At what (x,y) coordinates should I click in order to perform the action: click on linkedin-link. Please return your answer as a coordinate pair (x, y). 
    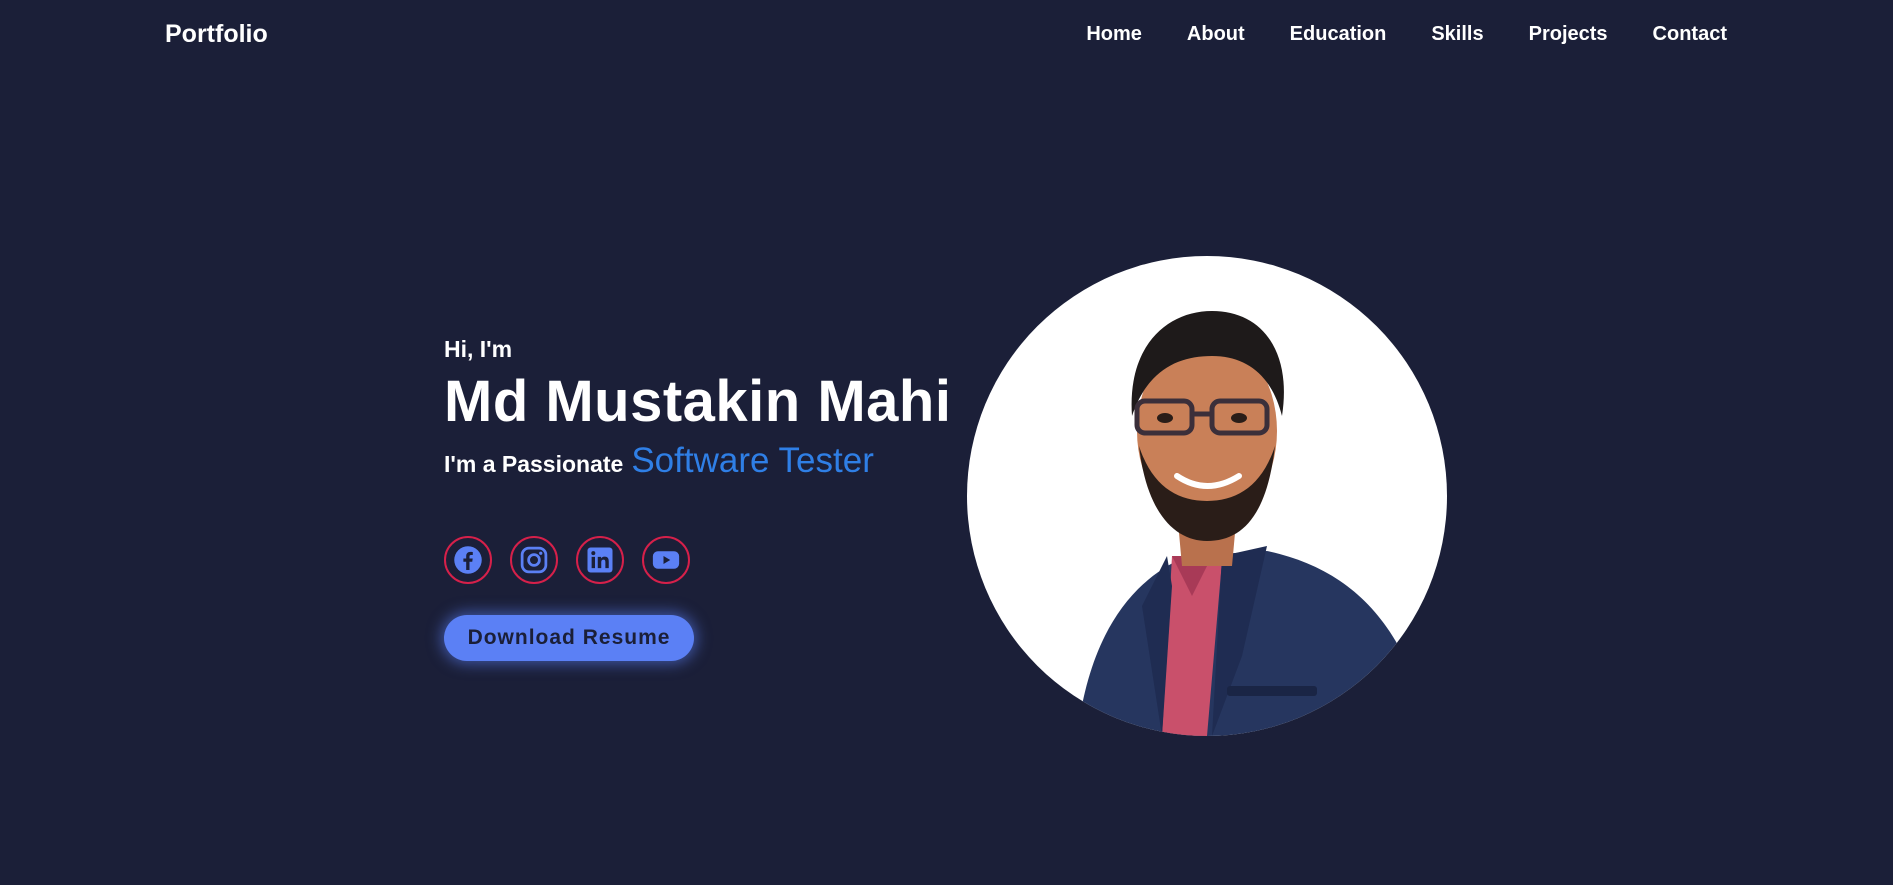
    Looking at the image, I should click on (600, 560).